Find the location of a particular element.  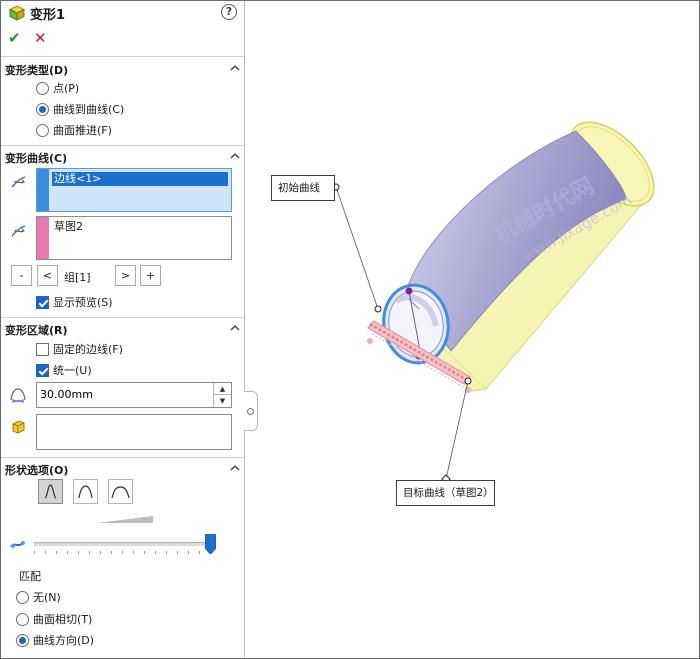

fixed-faces-list is located at coordinates (134, 432).